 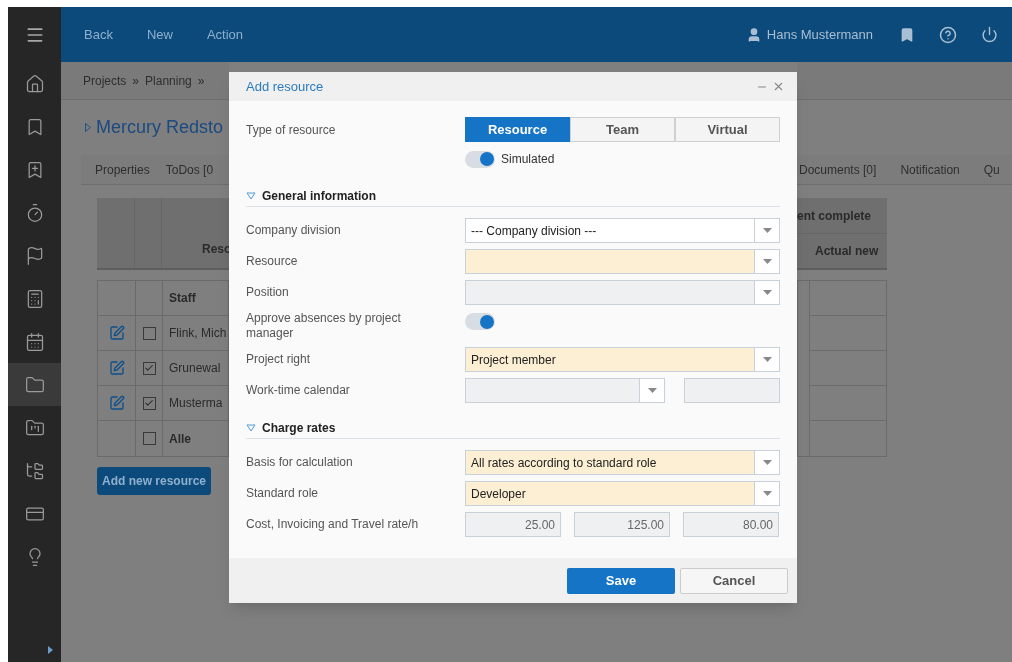 What do you see at coordinates (621, 580) in the screenshot?
I see `save-button: Save` at bounding box center [621, 580].